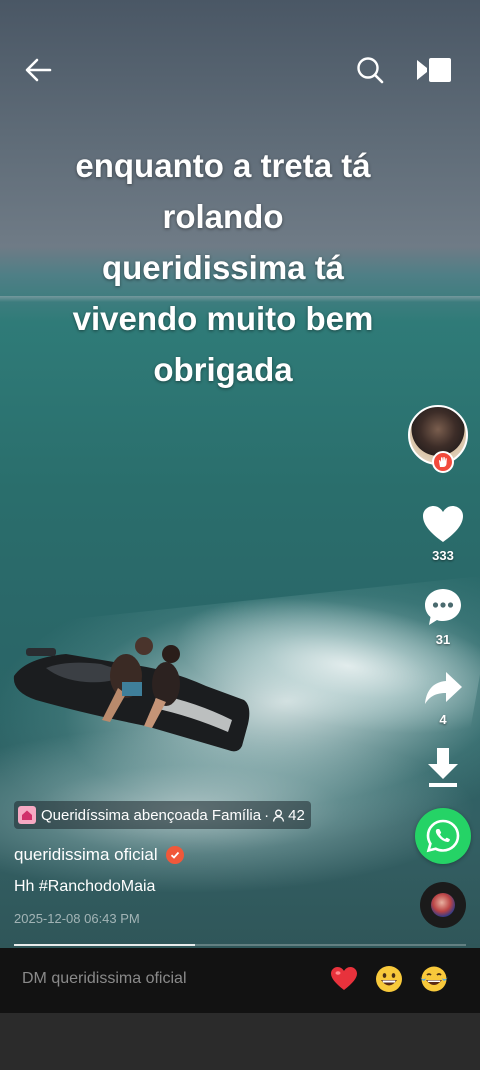  I want to click on heart-emoji-button, so click(344, 979).